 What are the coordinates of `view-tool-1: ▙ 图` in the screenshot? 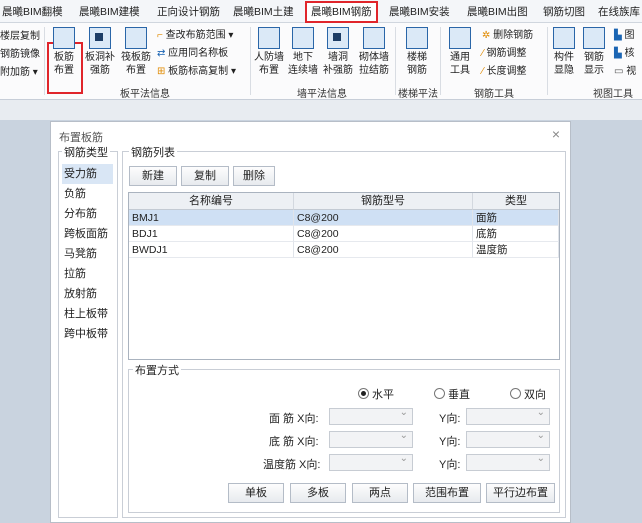 It's located at (624, 33).